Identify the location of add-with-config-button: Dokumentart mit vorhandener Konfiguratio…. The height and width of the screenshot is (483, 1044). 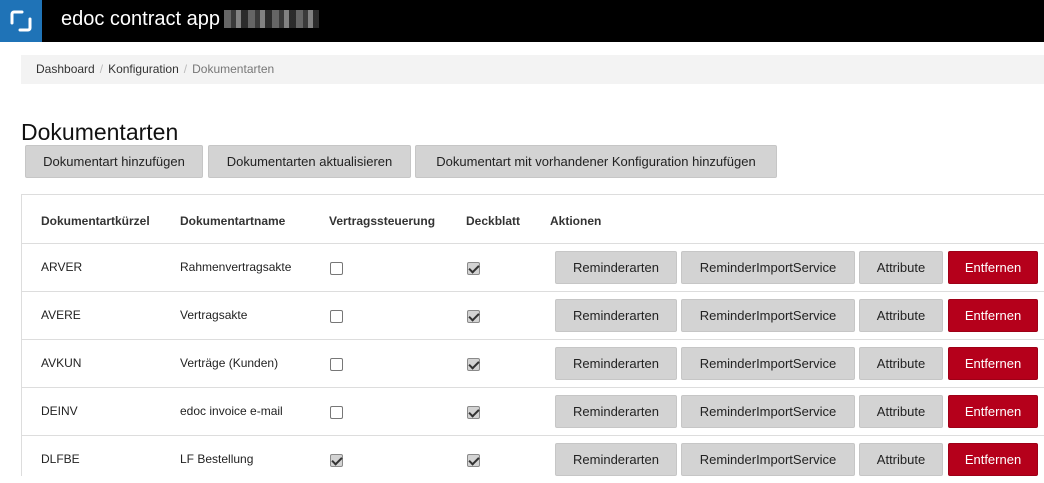
(596, 161).